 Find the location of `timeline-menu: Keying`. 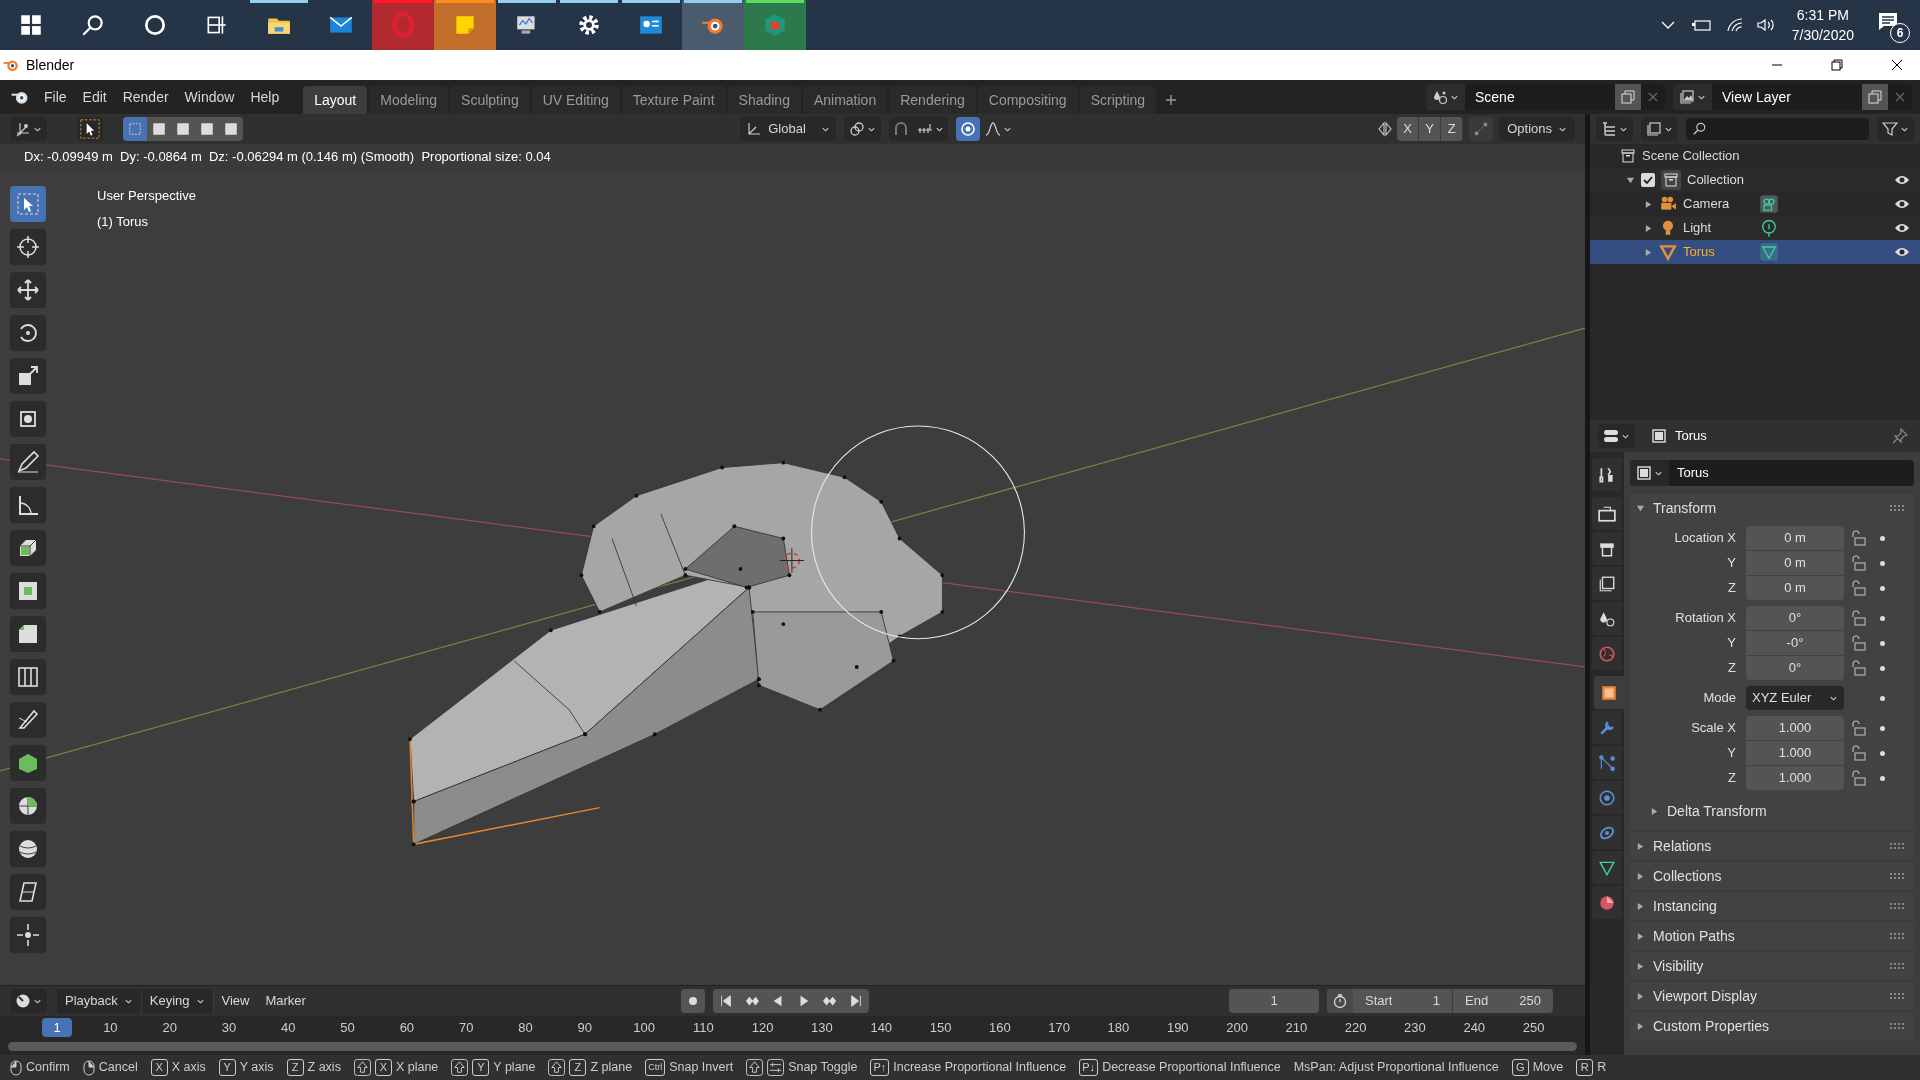

timeline-menu: Keying is located at coordinates (177, 1001).